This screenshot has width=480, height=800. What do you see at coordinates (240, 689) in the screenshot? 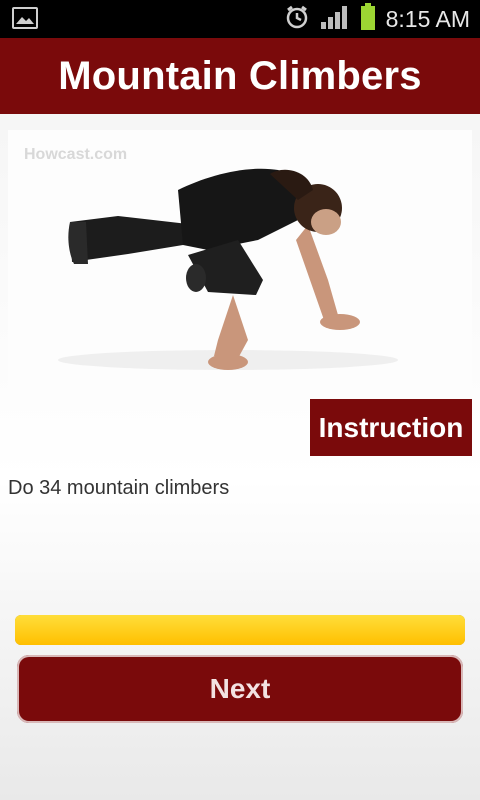
I see `next-button: Next` at bounding box center [240, 689].